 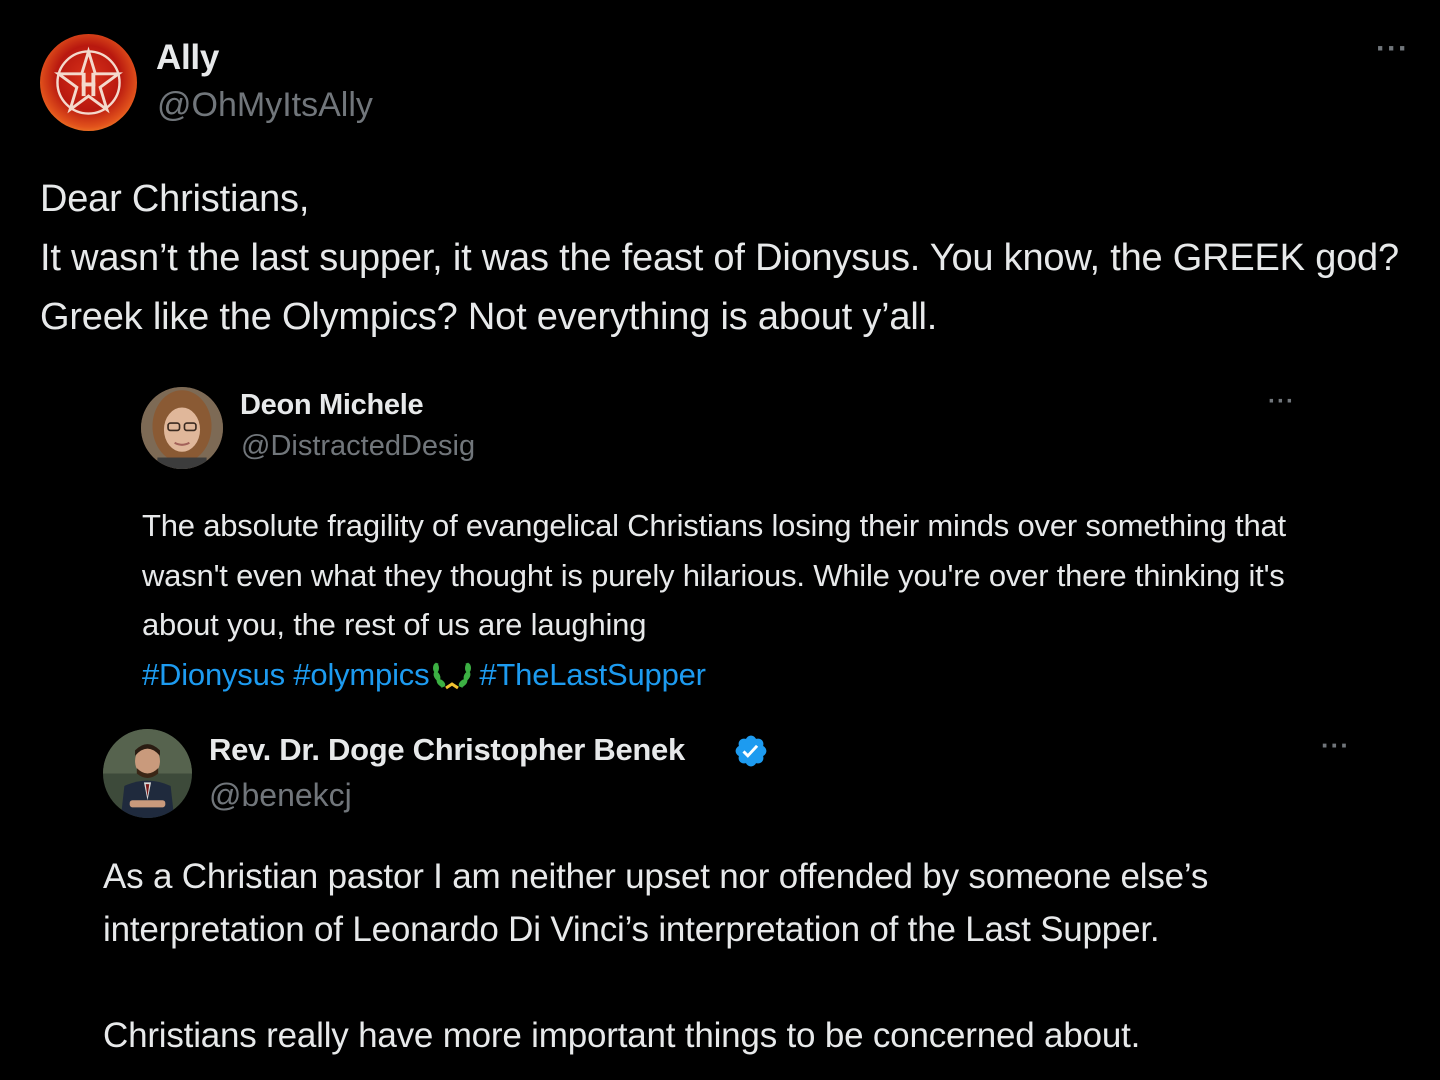 What do you see at coordinates (265, 105) in the screenshot?
I see `author-handle: @OhMyItsAlly` at bounding box center [265, 105].